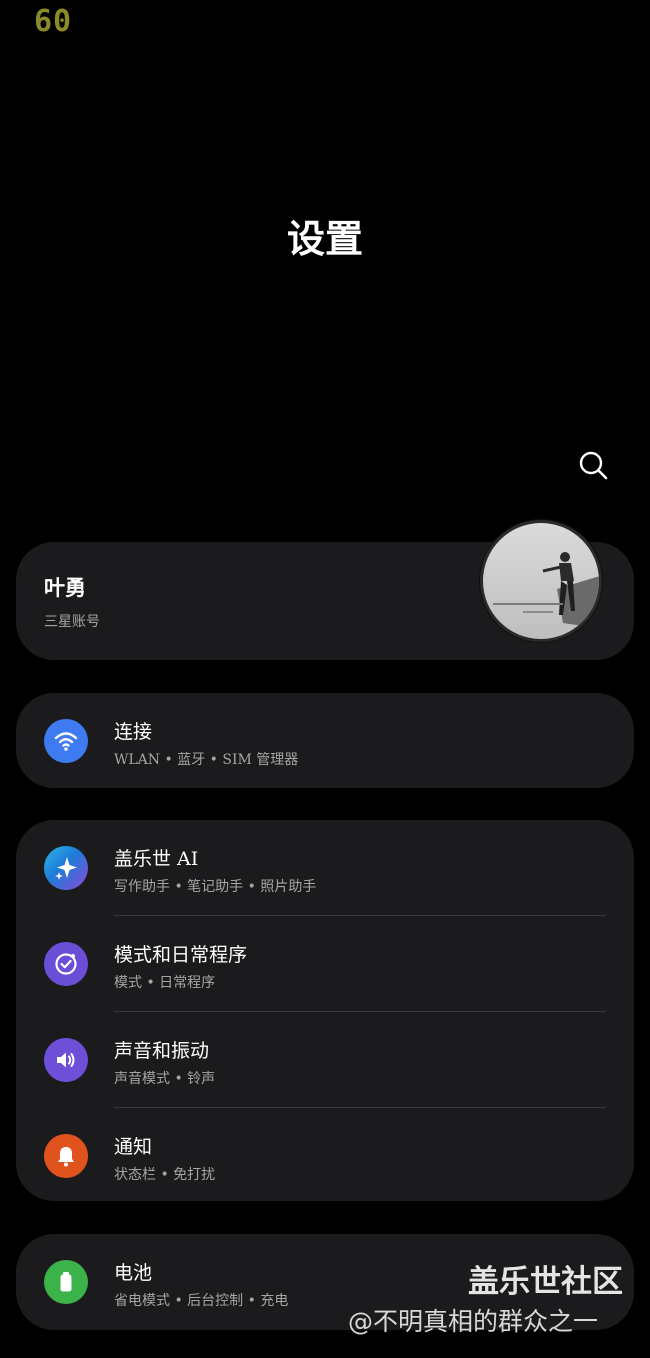  Describe the element at coordinates (215, 887) in the screenshot. I see `settings-item-subtitle: 写作助手 • 笔记助手 • 照片助手` at that location.